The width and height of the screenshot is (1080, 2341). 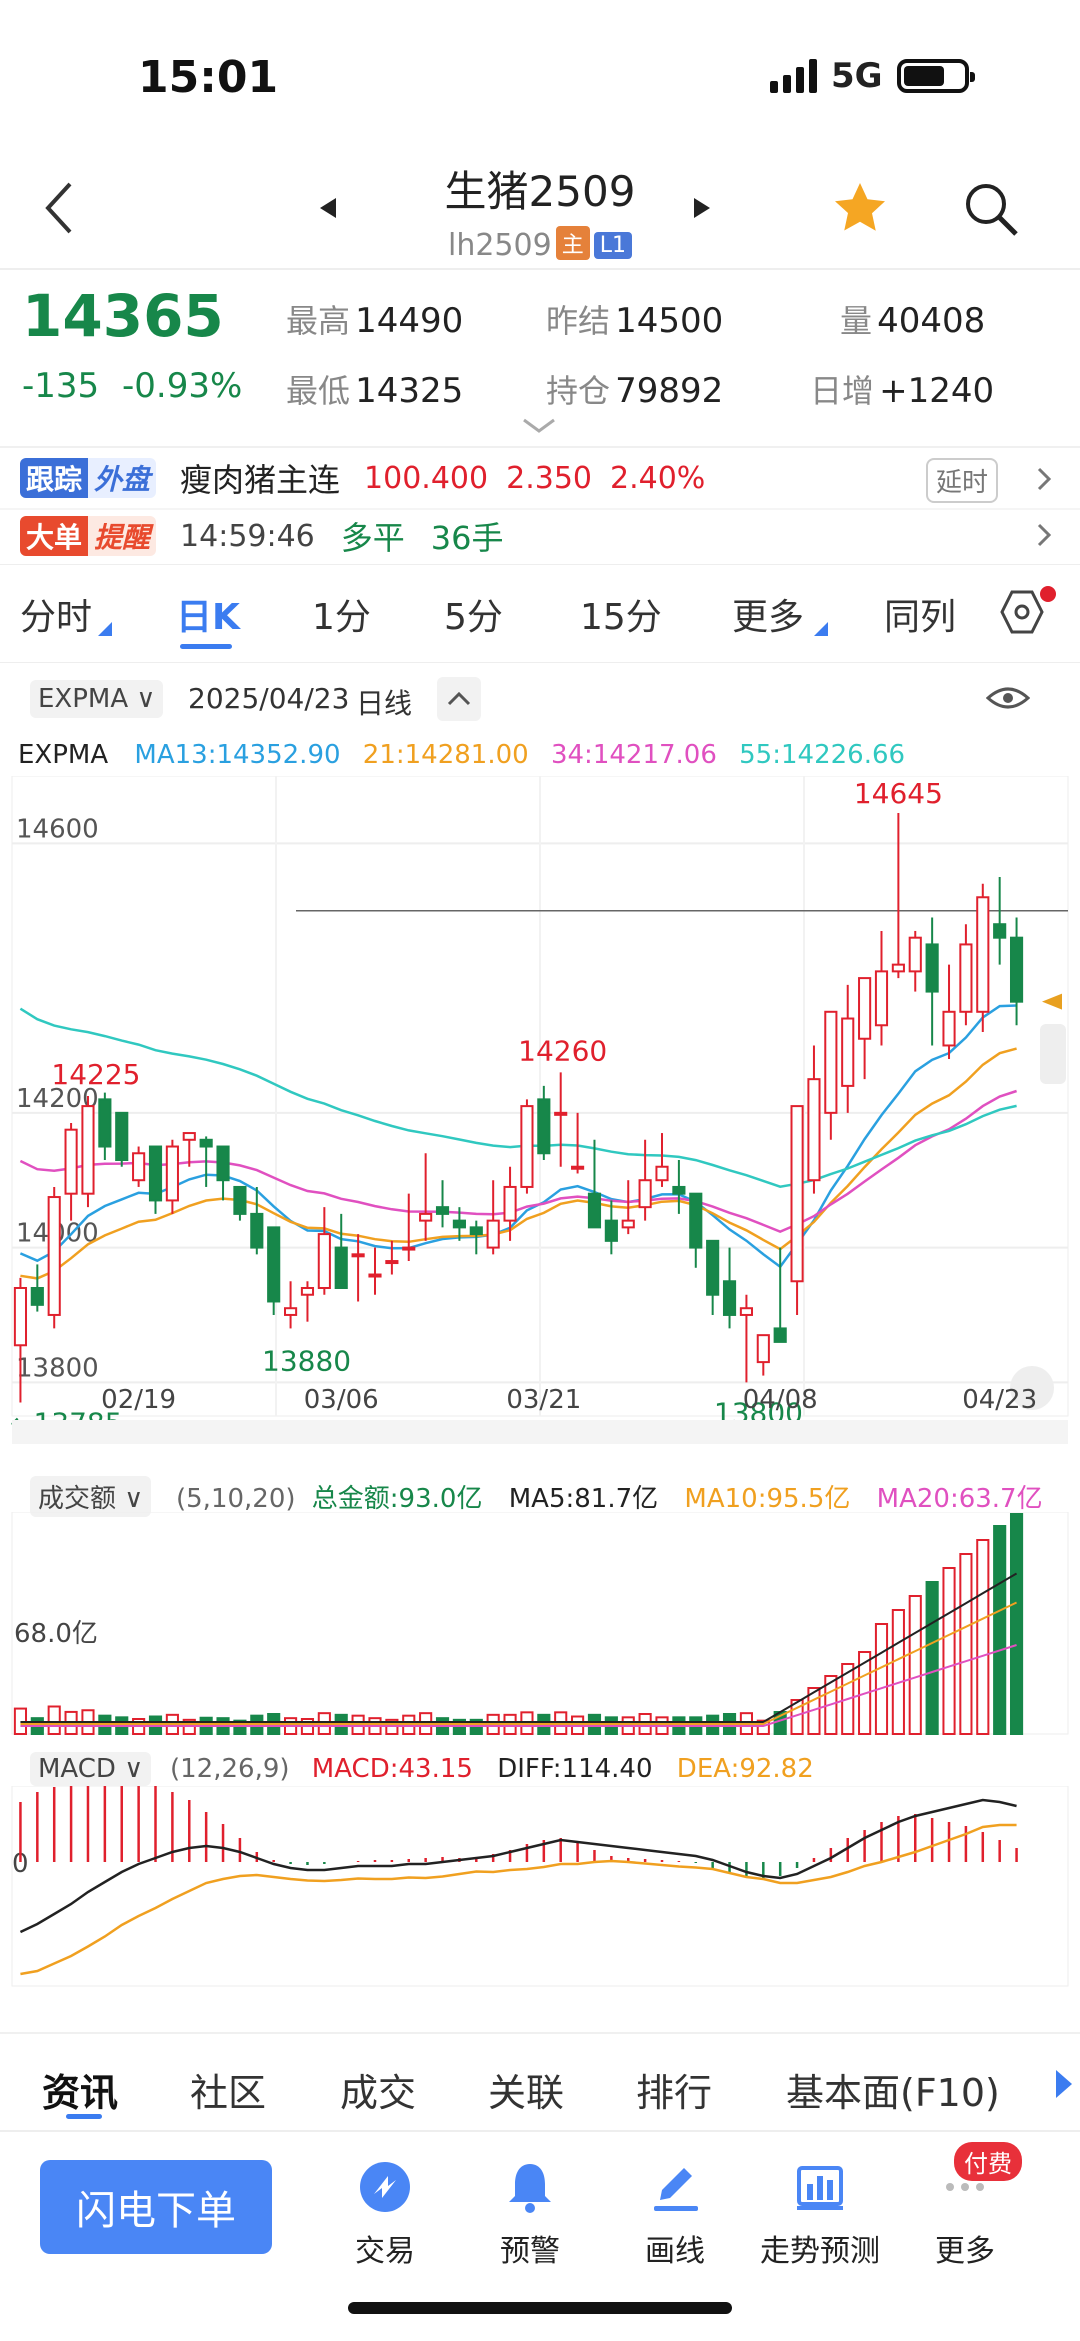 I want to click on macd-dea: DEA:92.82, so click(x=745, y=1769).